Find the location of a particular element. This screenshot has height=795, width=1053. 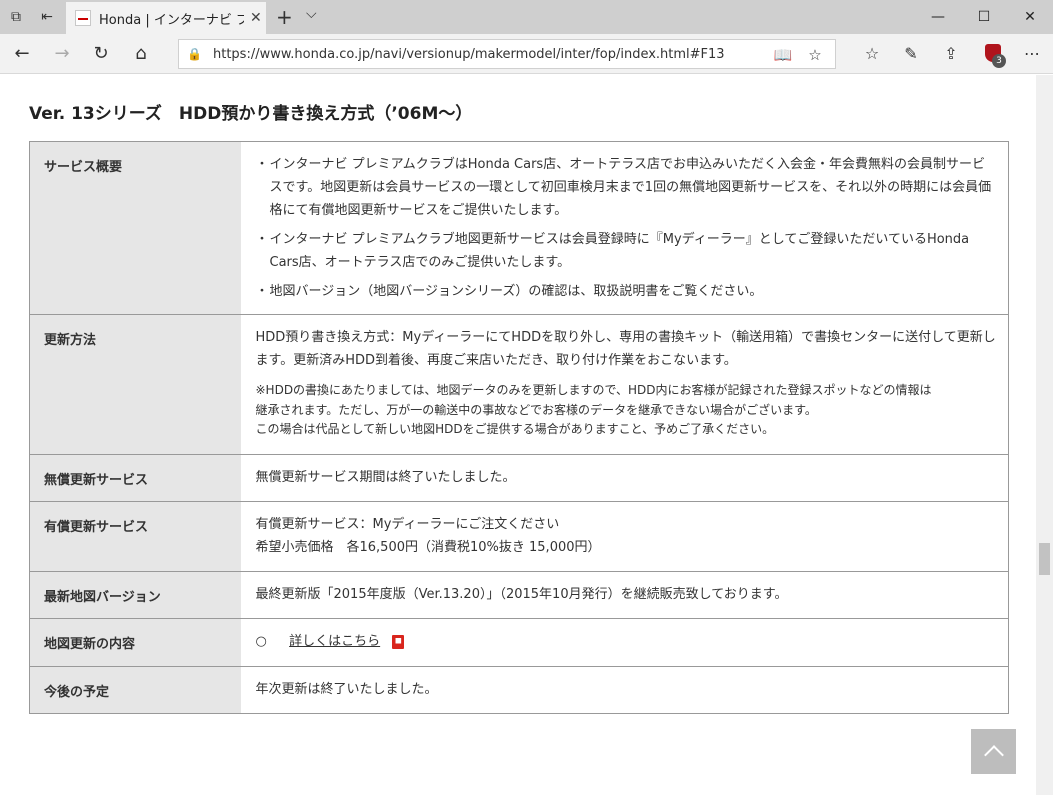

home-icon: ⌂ is located at coordinates (141, 54).